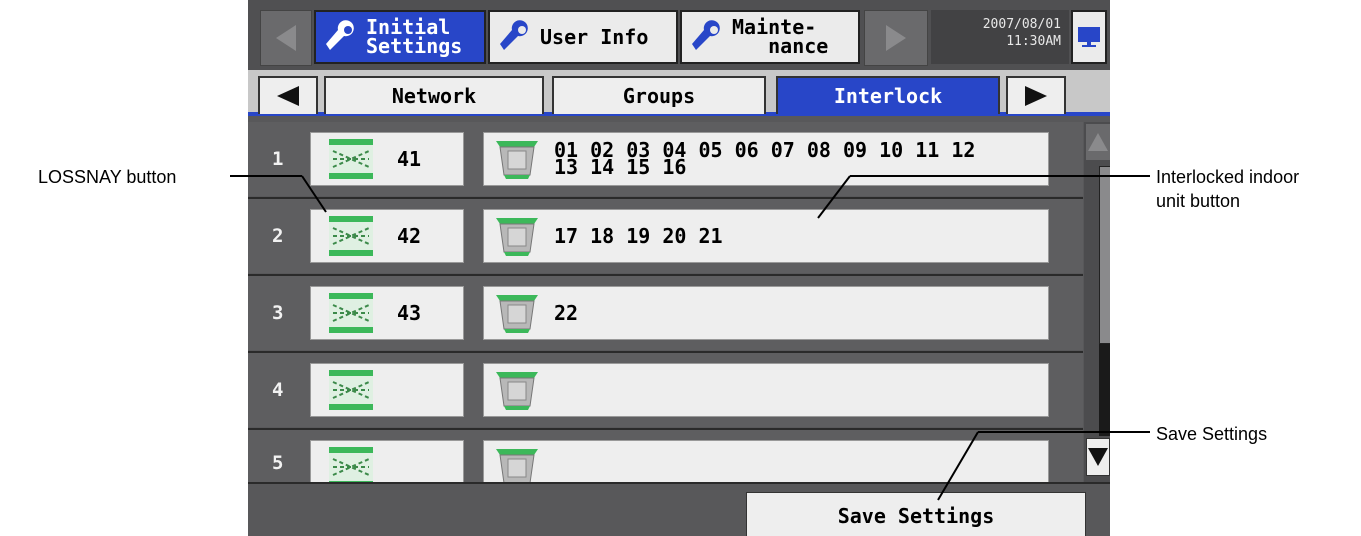  What do you see at coordinates (278, 390) in the screenshot?
I see `row-number: 4` at bounding box center [278, 390].